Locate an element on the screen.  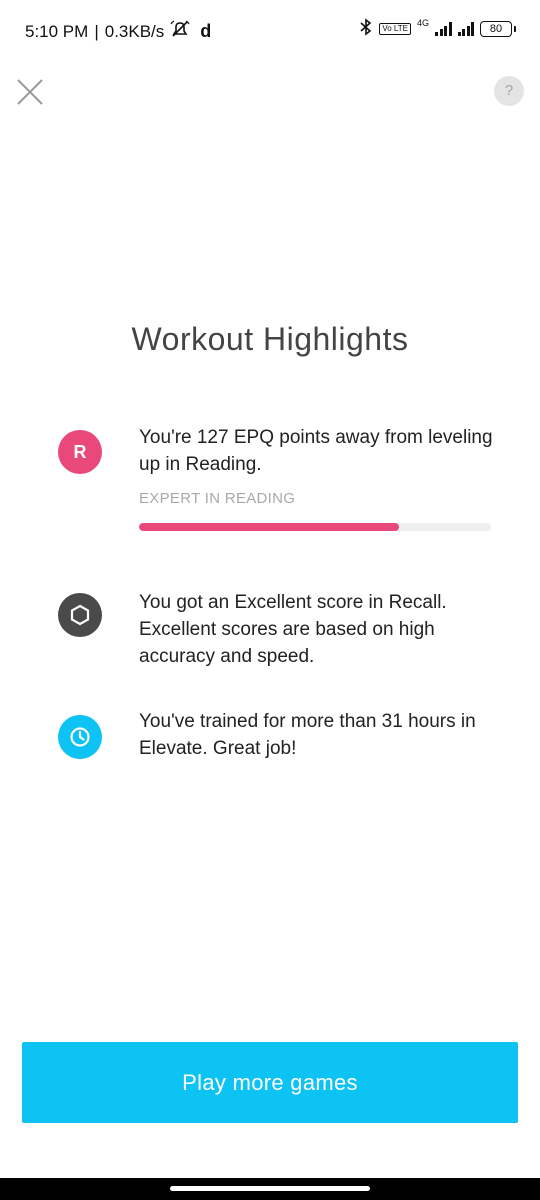
status-left: 5:10 PM | 0.3KB/s d is located at coordinates (118, 31).